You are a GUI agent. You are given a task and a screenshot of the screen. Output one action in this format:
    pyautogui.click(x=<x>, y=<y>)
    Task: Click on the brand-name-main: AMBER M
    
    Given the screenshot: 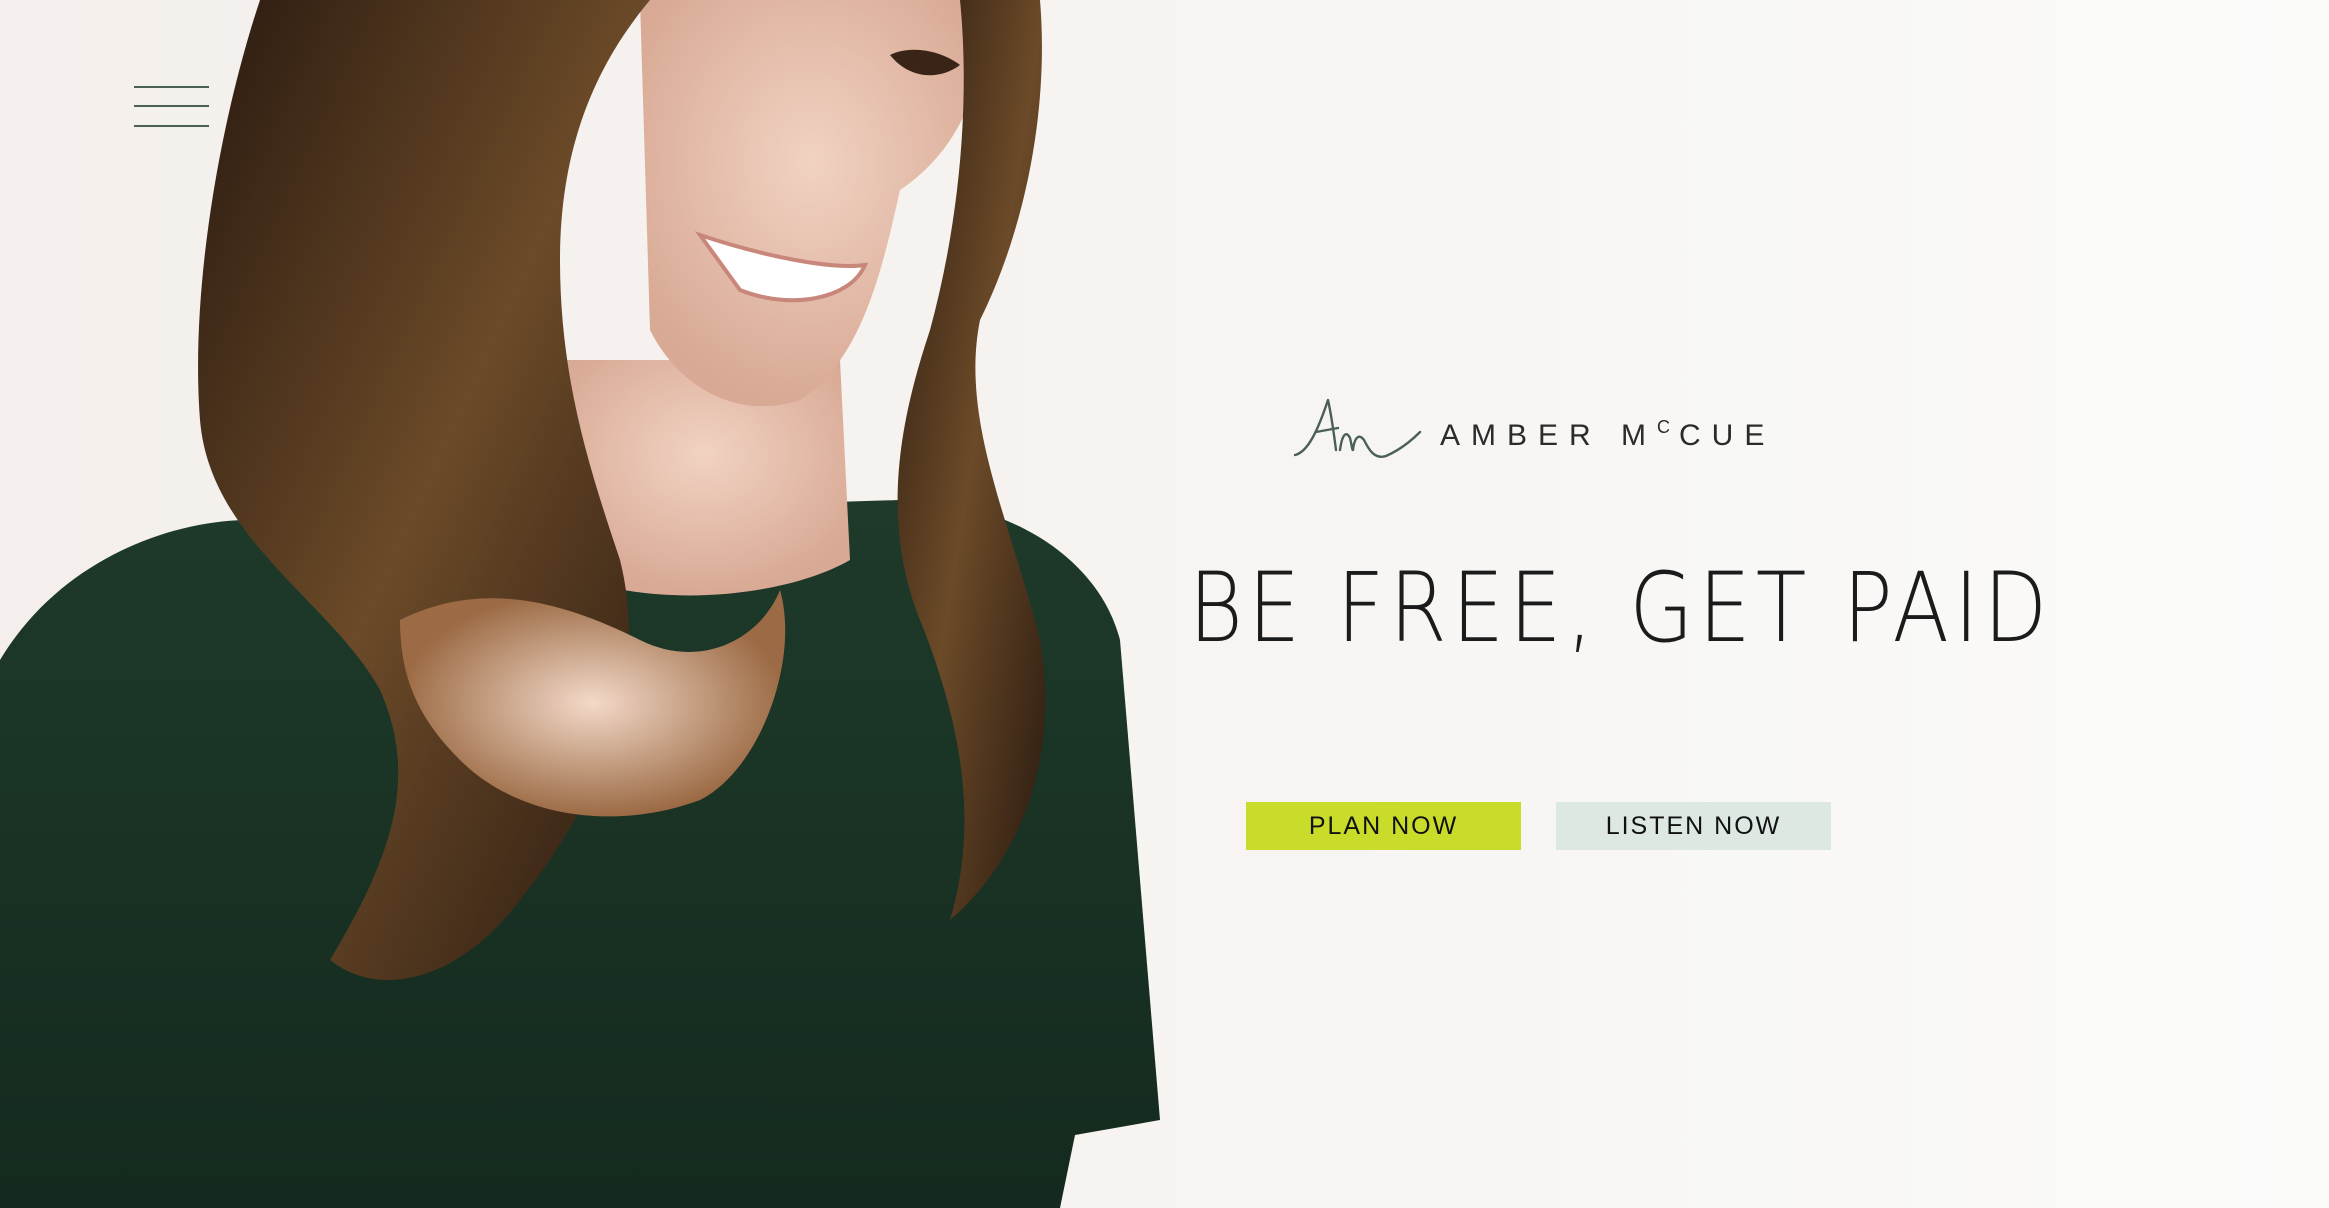 What is the action you would take?
    pyautogui.click(x=1549, y=435)
    